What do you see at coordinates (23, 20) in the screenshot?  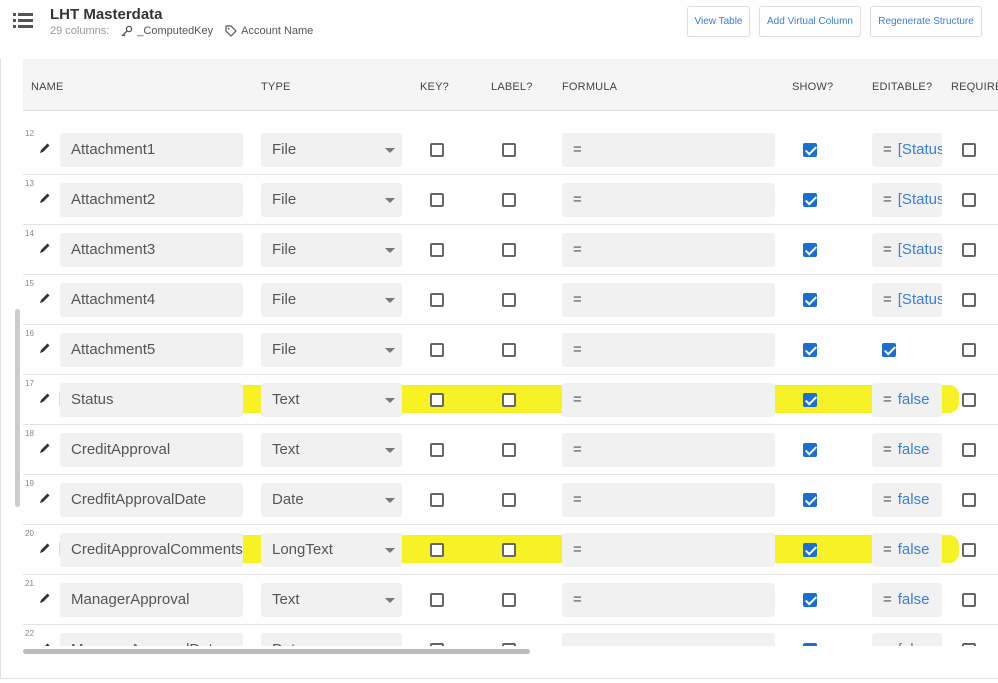 I see `list-menu-icon` at bounding box center [23, 20].